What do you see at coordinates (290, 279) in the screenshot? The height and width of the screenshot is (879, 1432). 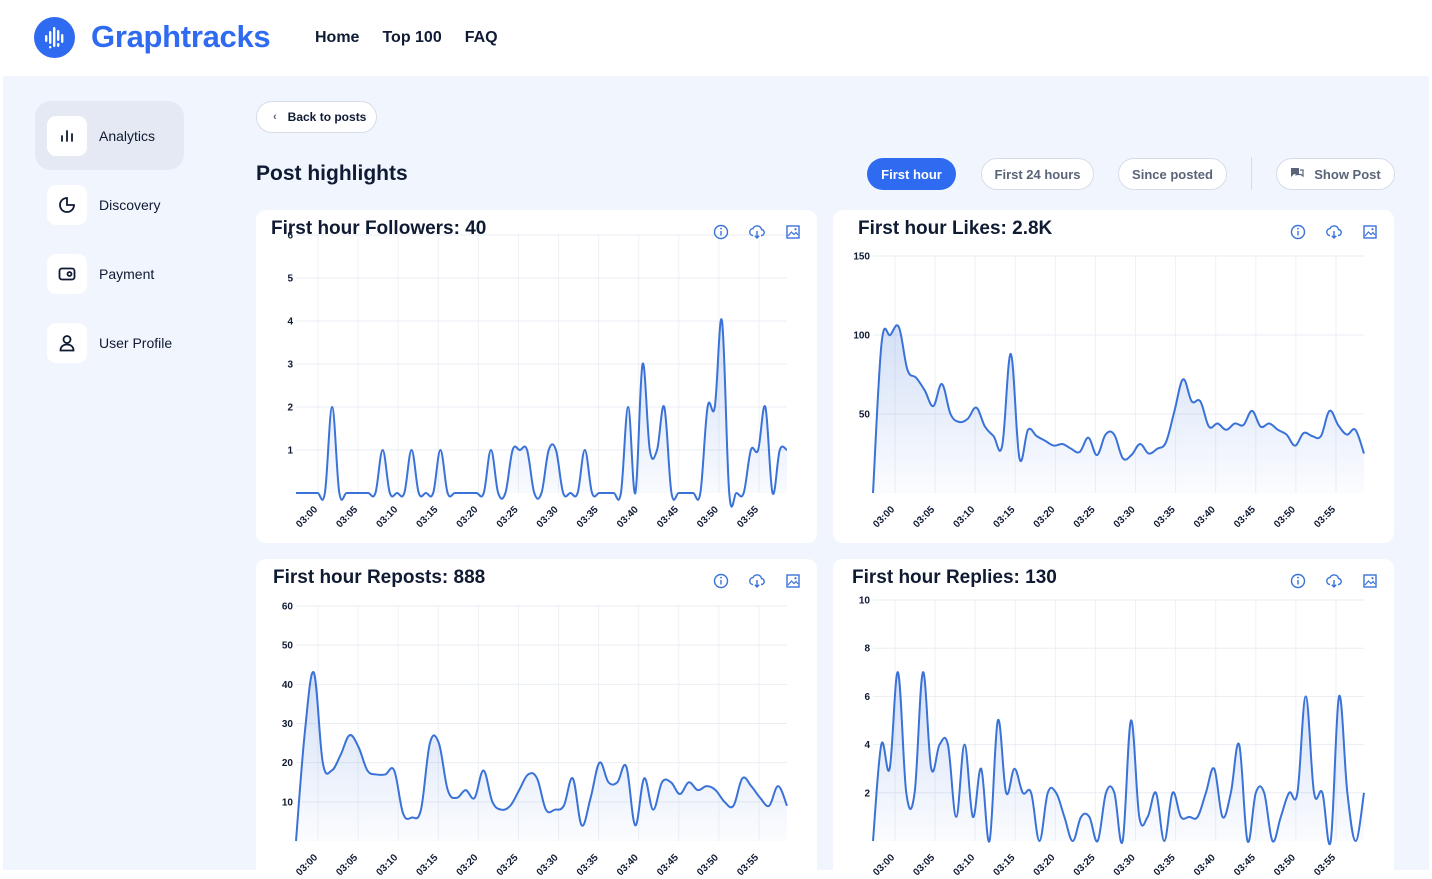 I see `y-tick-label: 5` at bounding box center [290, 279].